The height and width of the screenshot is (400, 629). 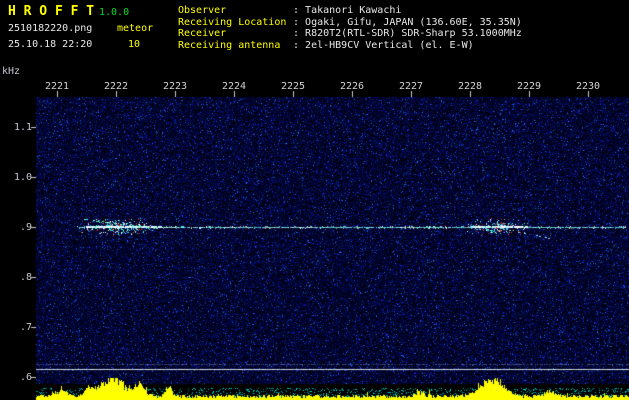 I want to click on time-tick-label: 2225, so click(x=293, y=86).